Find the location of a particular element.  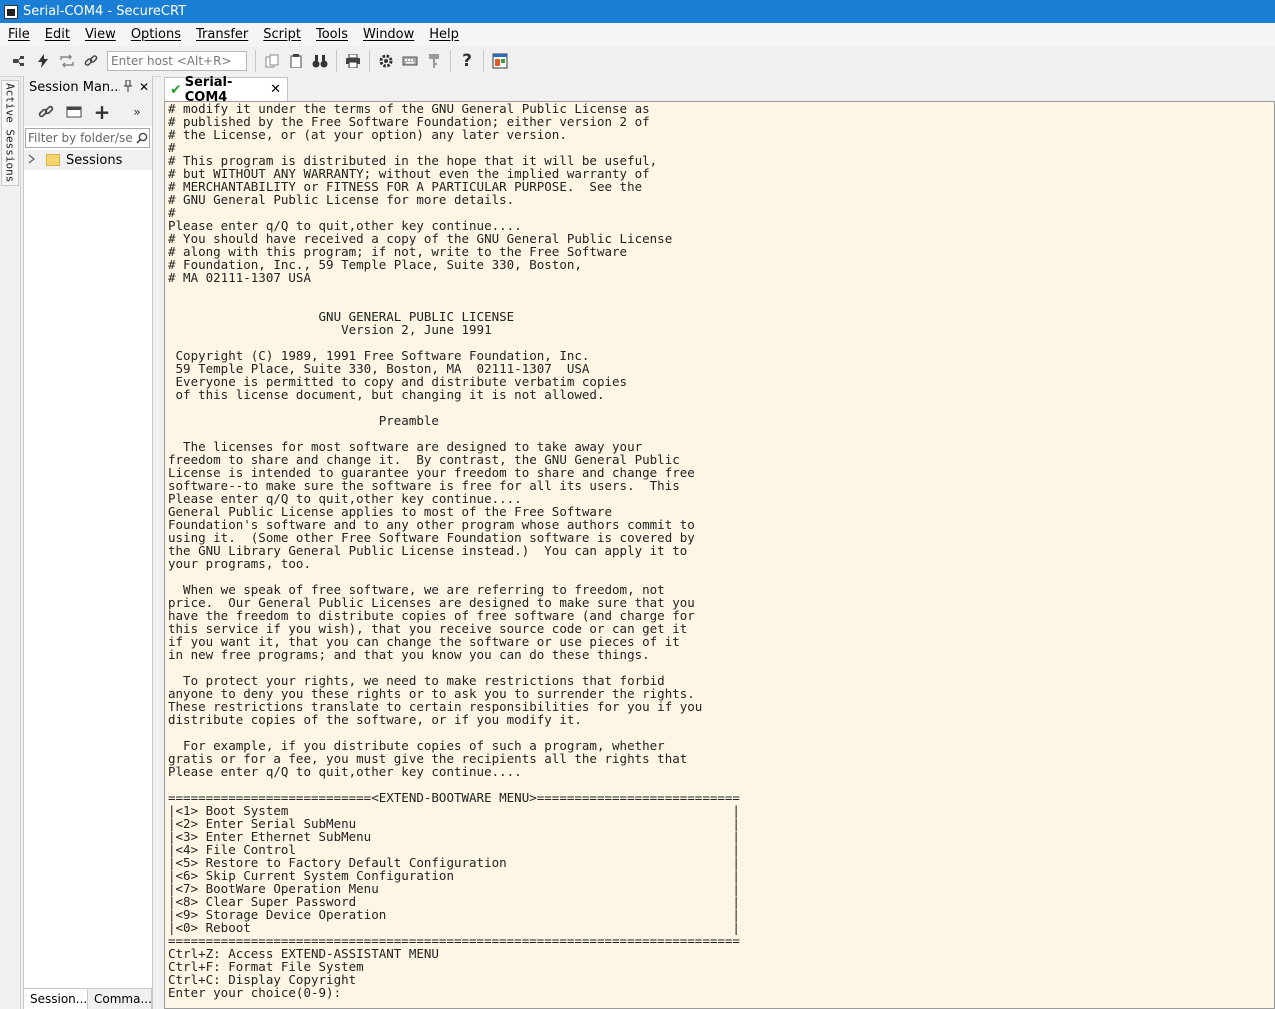

menu-script: Script is located at coordinates (281, 34).